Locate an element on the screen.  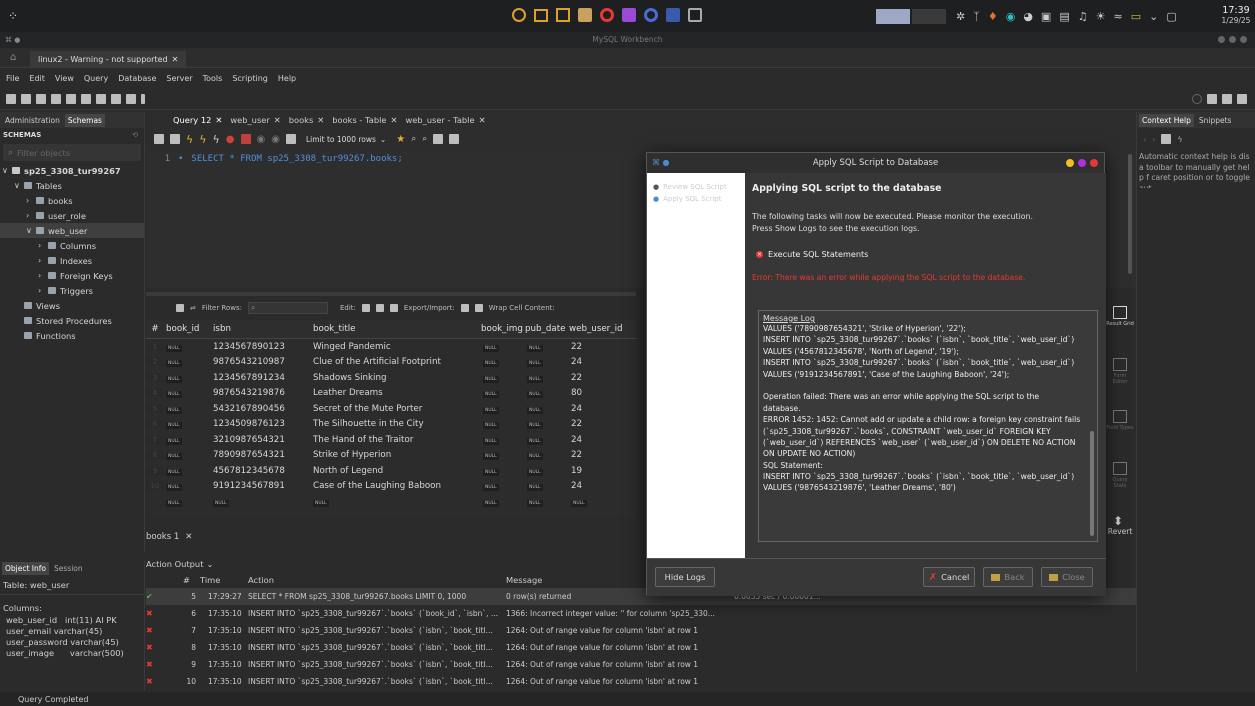
side-strip-item: ⬍ Revert is located at coordinates (1120, 523).